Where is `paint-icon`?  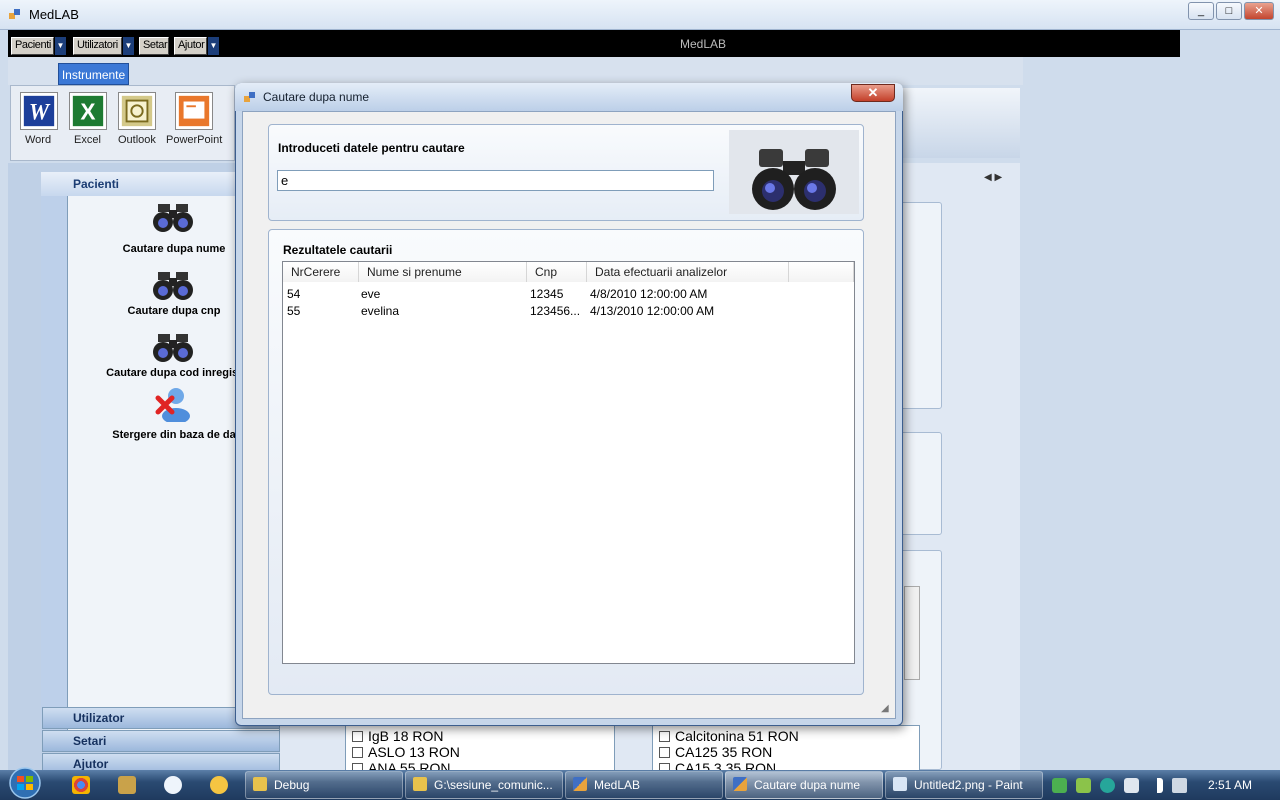 paint-icon is located at coordinates (900, 784).